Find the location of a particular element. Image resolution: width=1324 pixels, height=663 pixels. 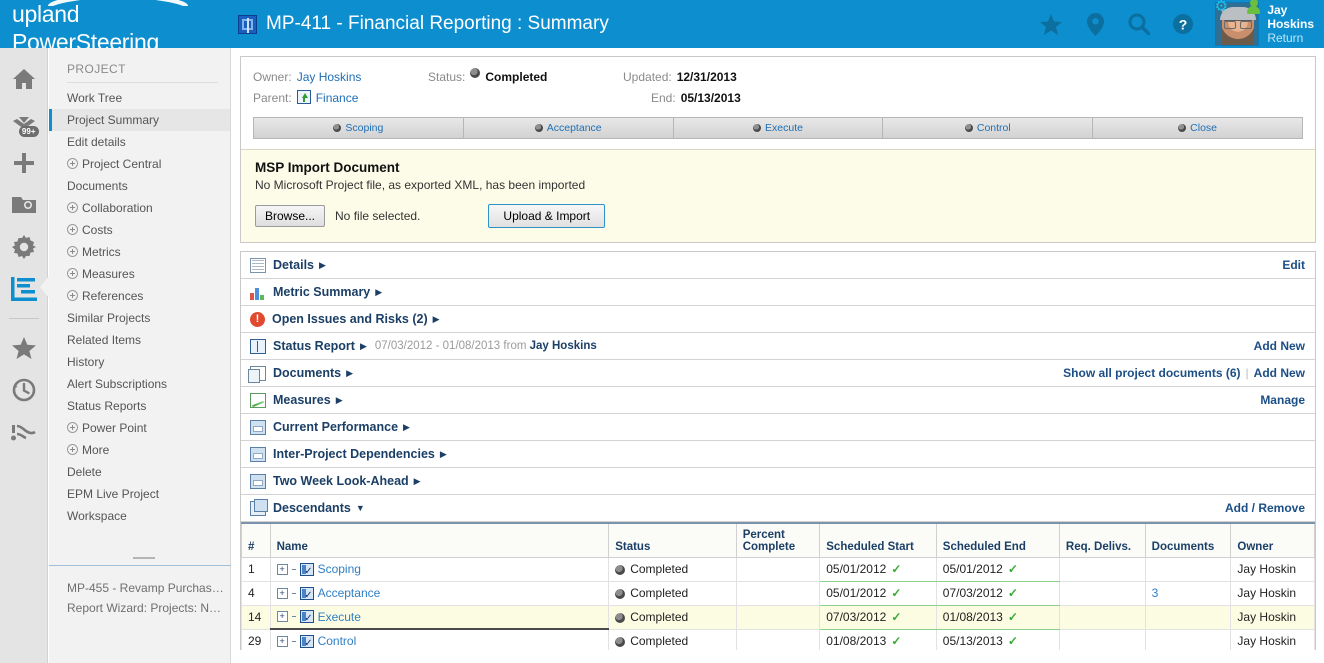

section-open-issues-and-risks-2-: ! Open Issues and Risks (2) ▶ is located at coordinates (778, 319).